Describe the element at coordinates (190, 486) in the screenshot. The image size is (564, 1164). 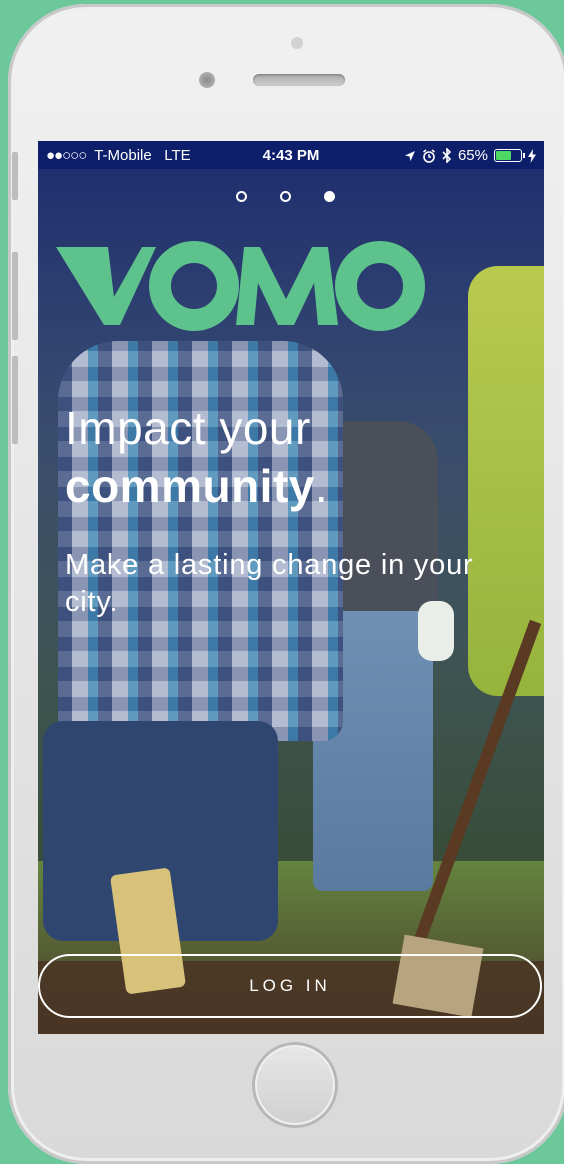
I see `headline-emphasis: community` at that location.